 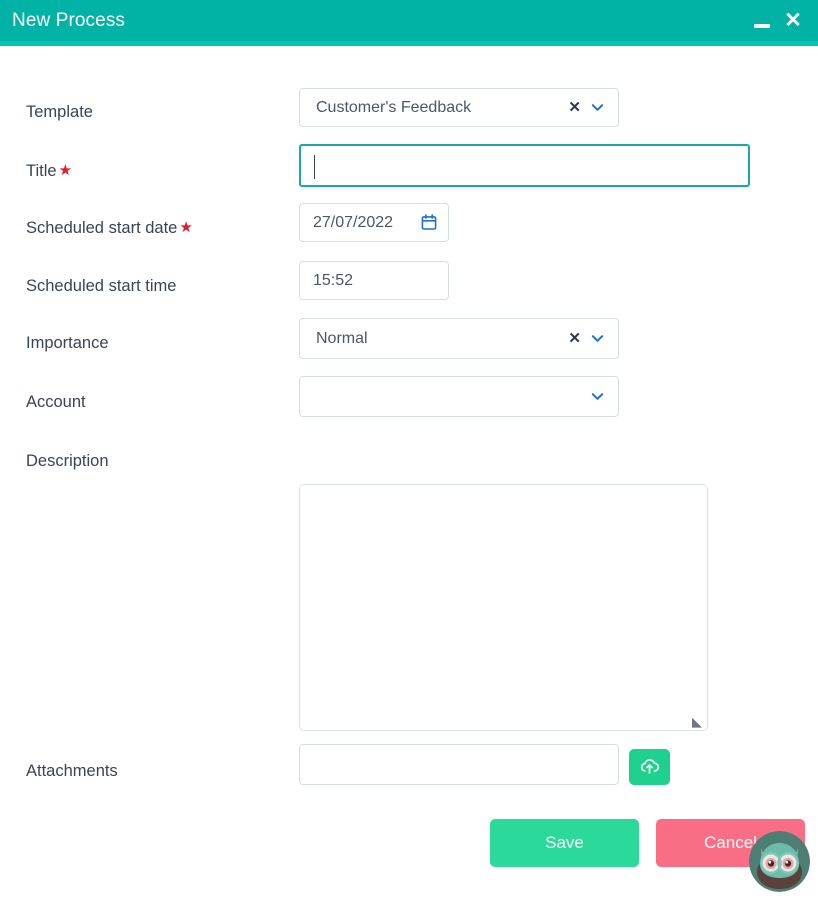 I want to click on template-select-value: Customer's Feedback, so click(x=394, y=107).